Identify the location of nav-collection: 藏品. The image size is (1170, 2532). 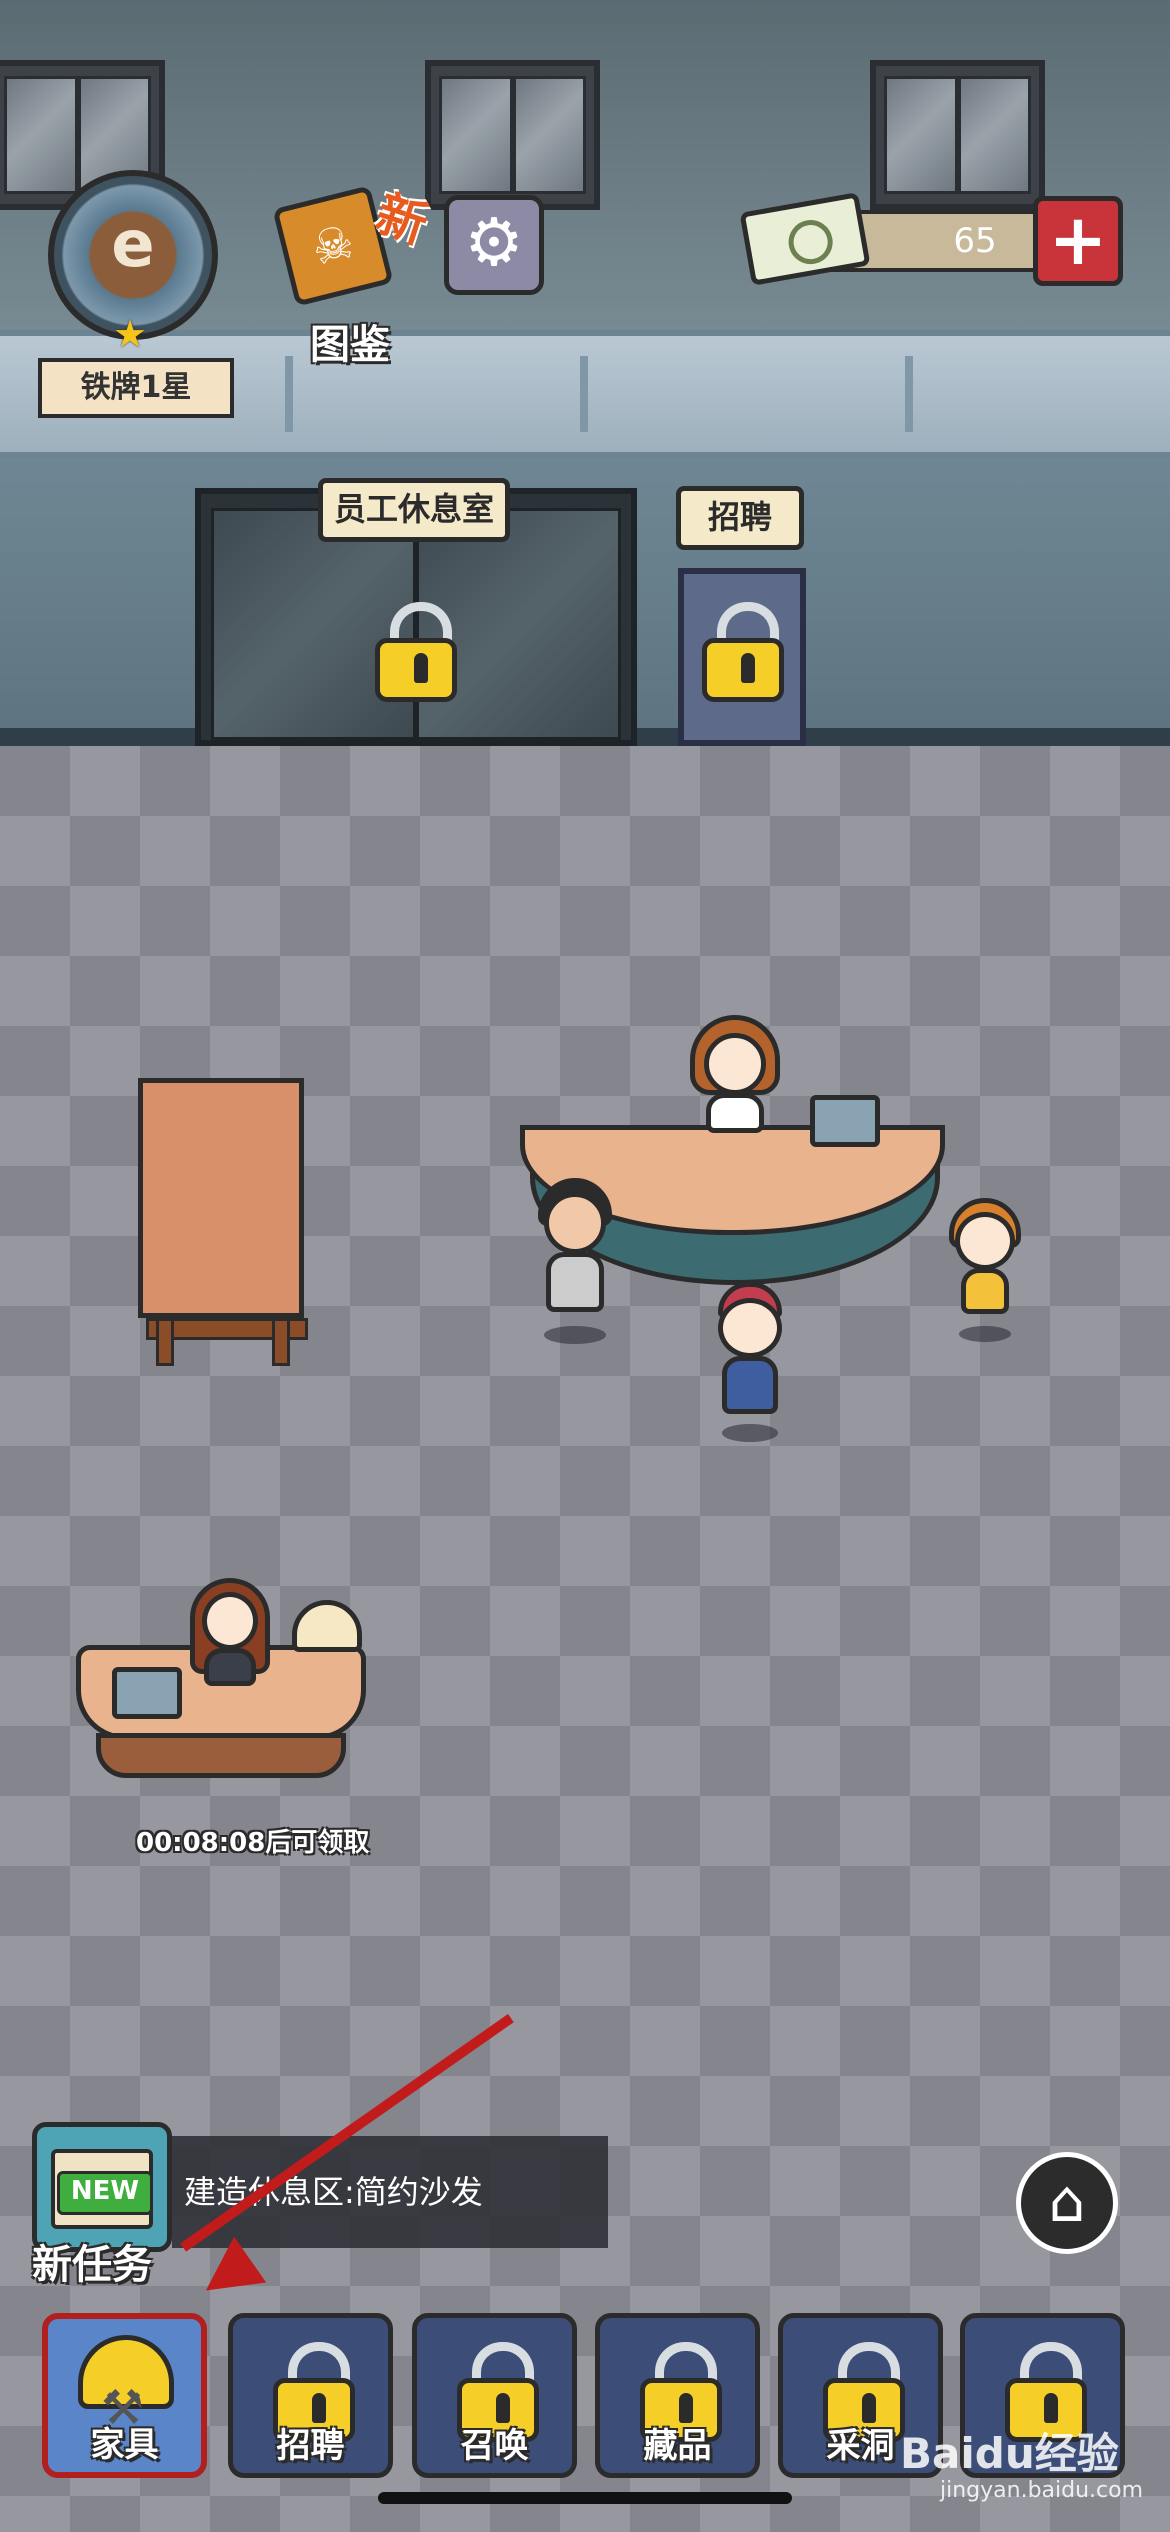
(677, 2395).